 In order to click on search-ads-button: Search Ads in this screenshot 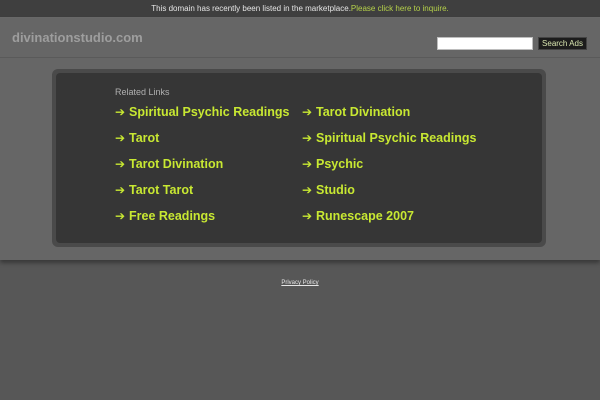, I will do `click(562, 43)`.